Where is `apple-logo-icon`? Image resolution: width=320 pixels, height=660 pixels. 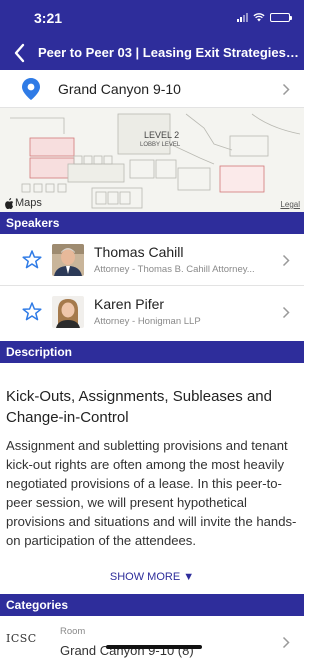
apple-logo-icon is located at coordinates (9, 203).